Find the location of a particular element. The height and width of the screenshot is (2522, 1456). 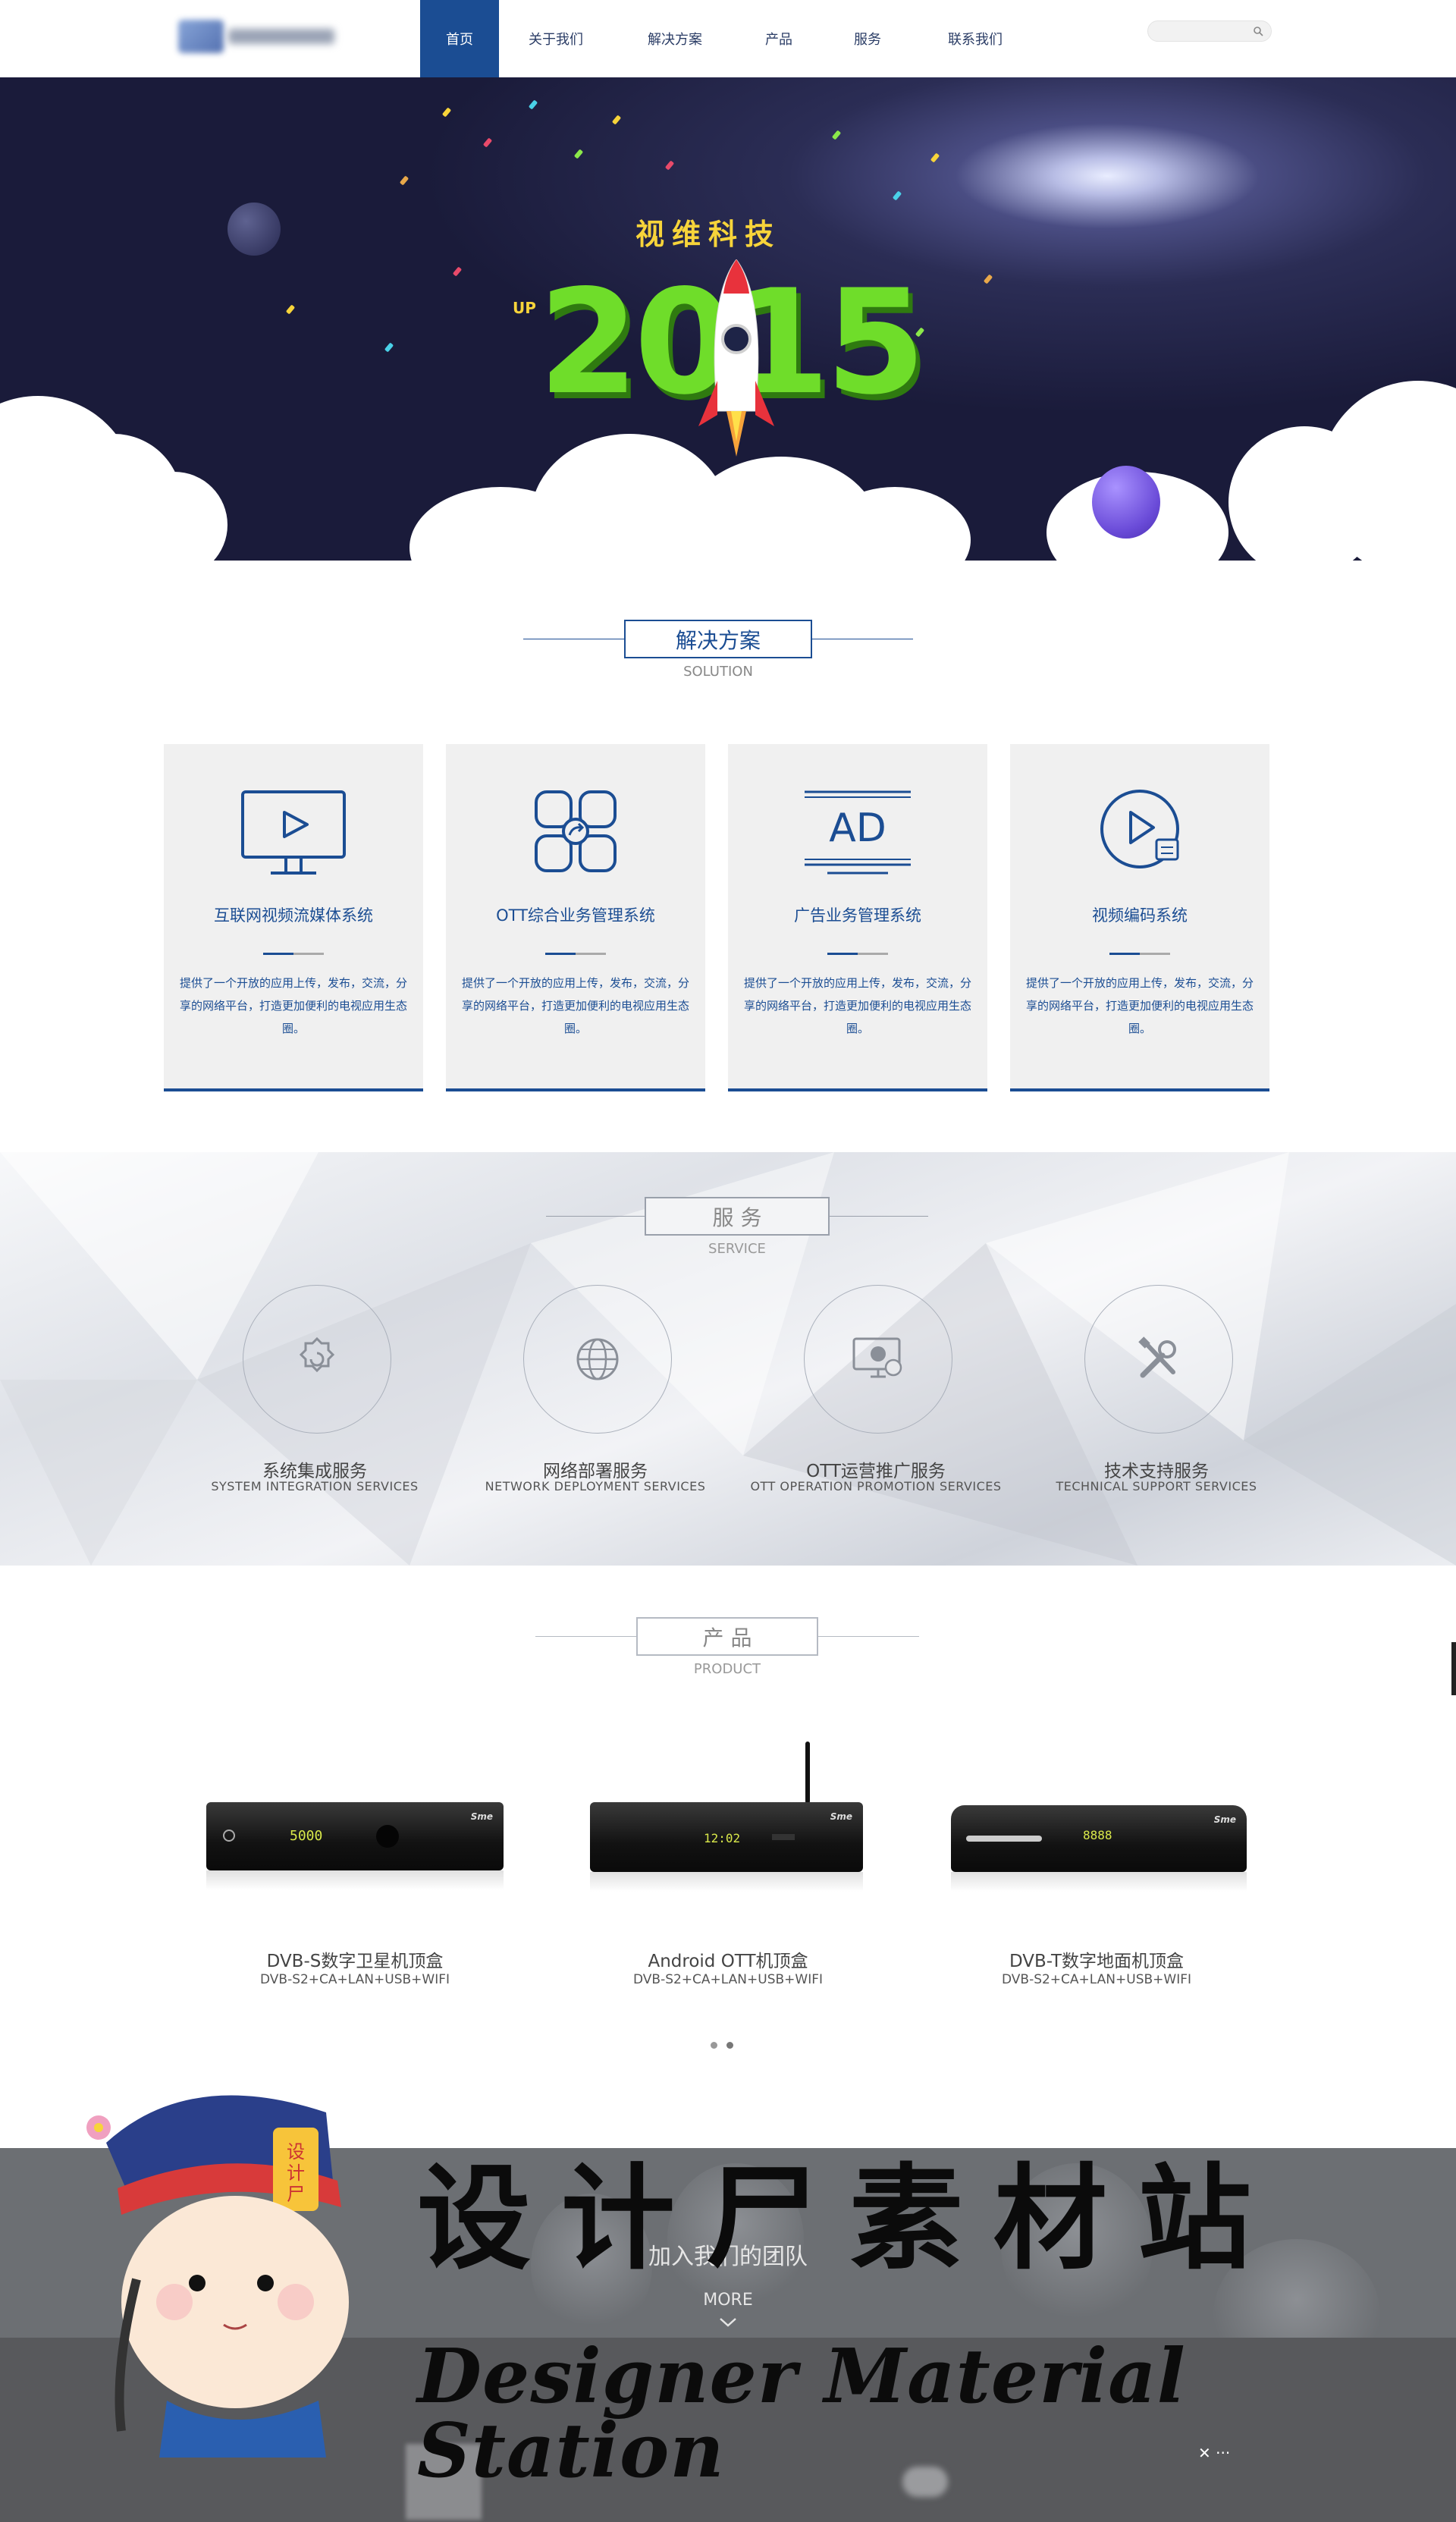

service-title: 服 务 is located at coordinates (737, 1216).